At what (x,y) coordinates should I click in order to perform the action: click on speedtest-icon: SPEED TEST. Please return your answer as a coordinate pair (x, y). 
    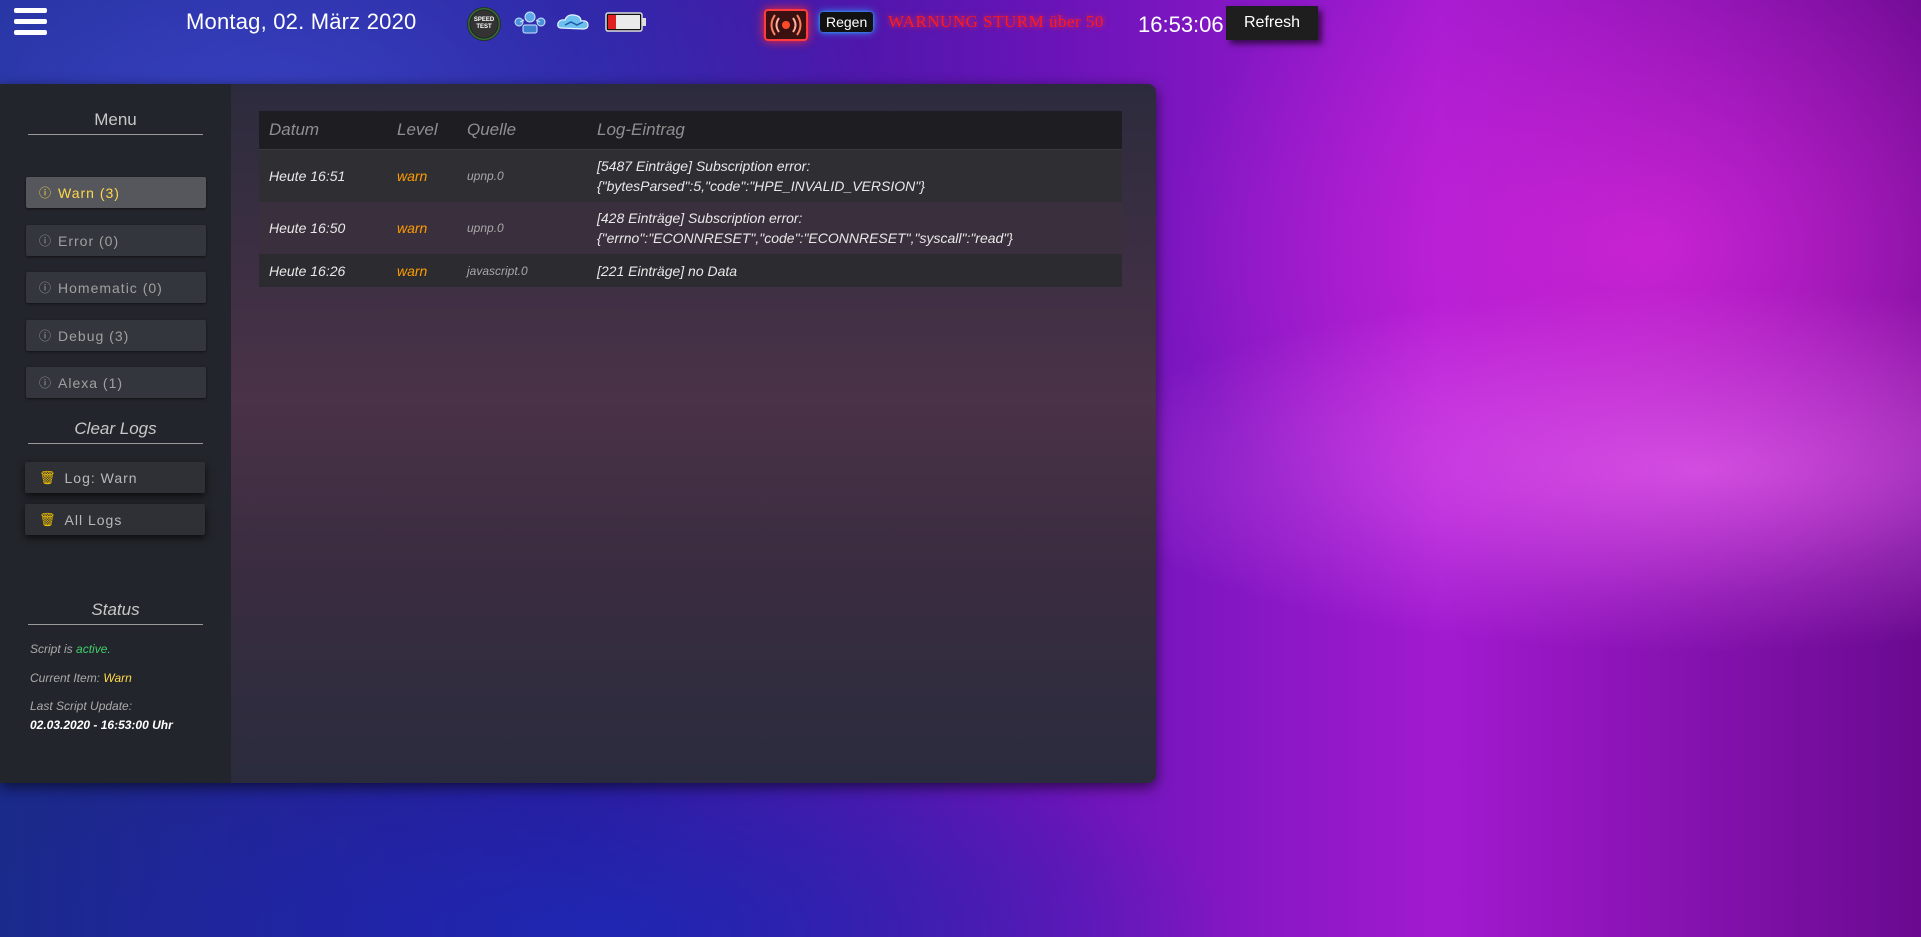
    Looking at the image, I should click on (484, 24).